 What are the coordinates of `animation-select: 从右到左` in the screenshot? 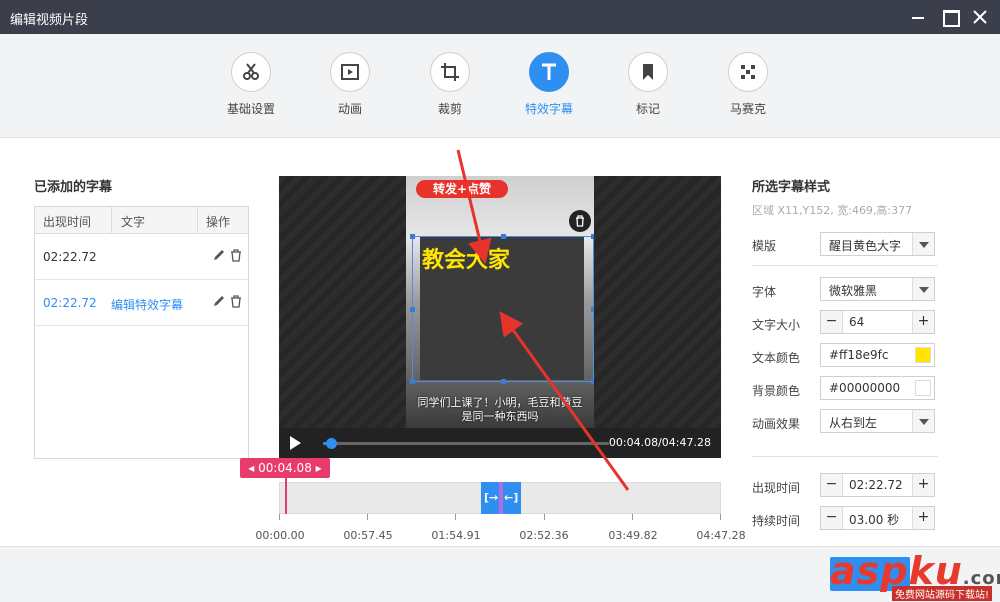 It's located at (877, 421).